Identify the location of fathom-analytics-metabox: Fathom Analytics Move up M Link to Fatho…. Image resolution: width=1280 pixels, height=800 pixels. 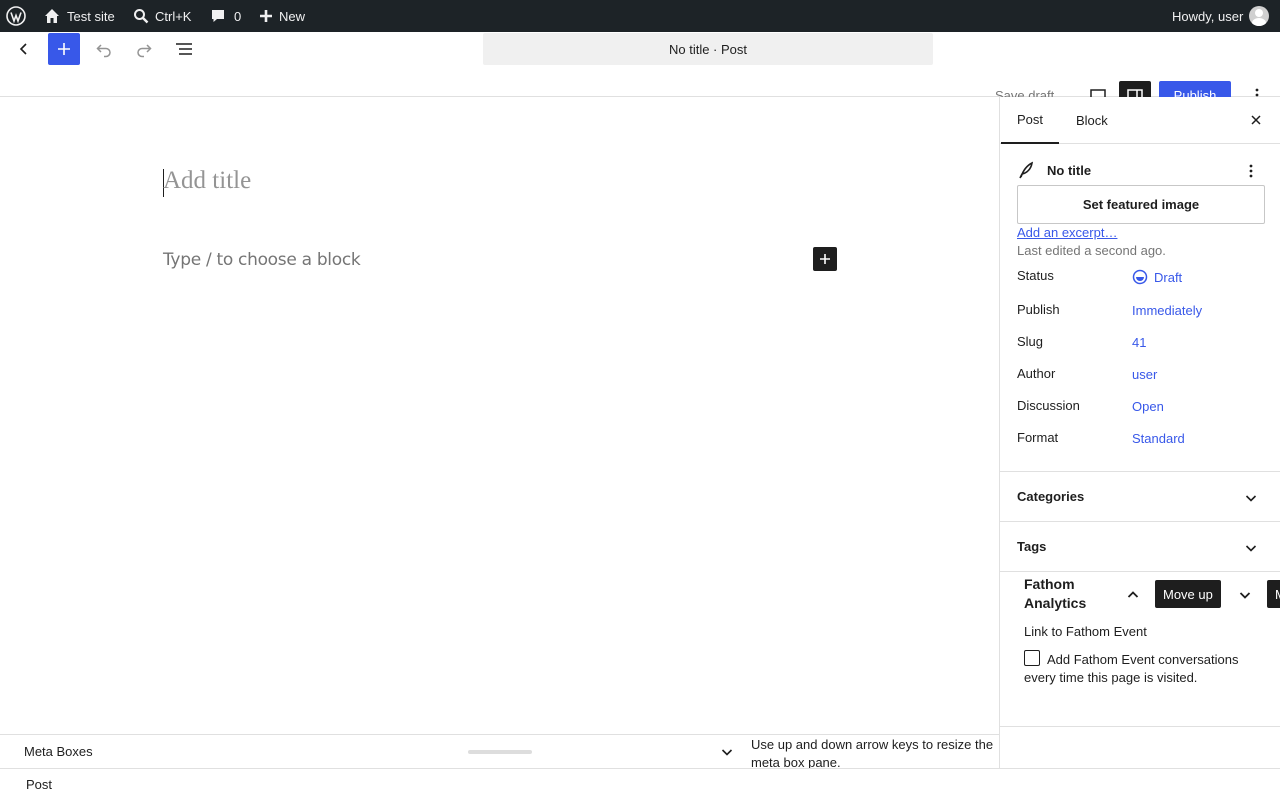
(1140, 649).